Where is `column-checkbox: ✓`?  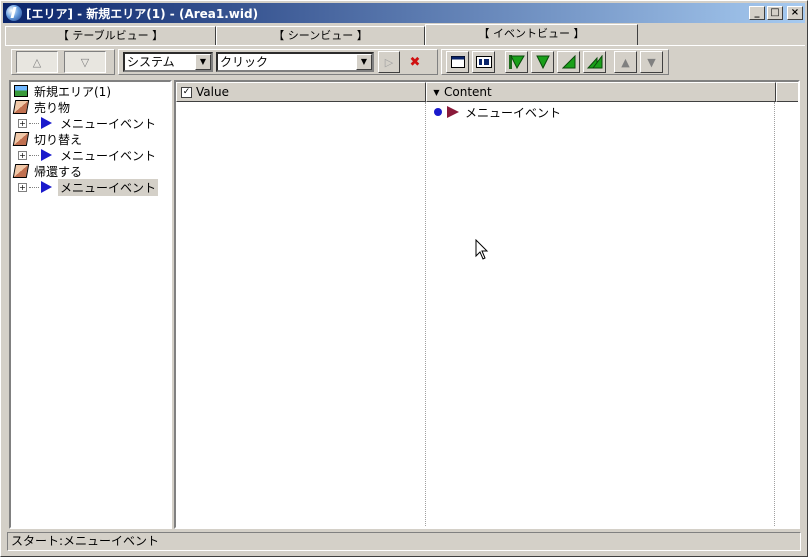 column-checkbox: ✓ is located at coordinates (186, 92).